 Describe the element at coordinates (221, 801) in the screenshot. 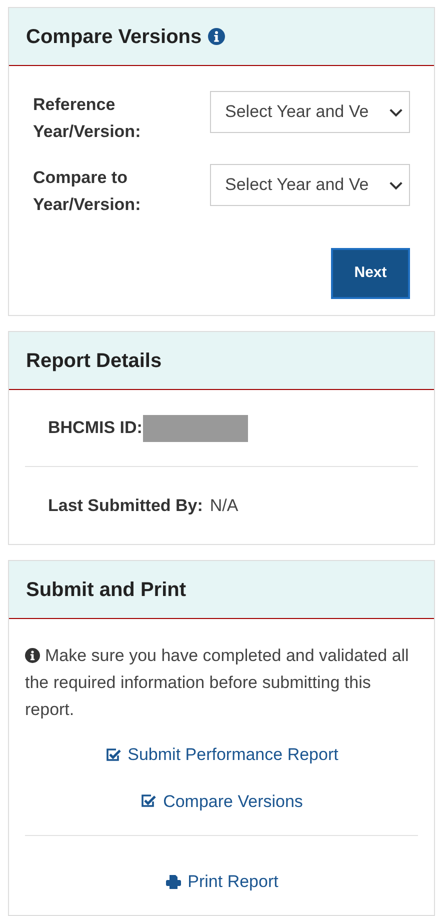

I see `link: Compare Versions` at that location.